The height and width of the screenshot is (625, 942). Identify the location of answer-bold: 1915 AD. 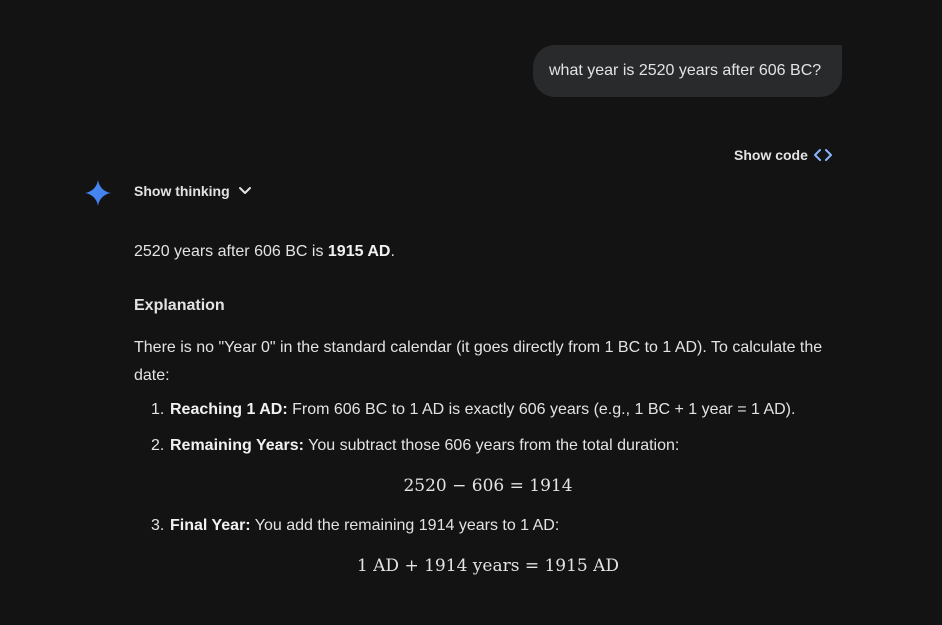
(359, 251).